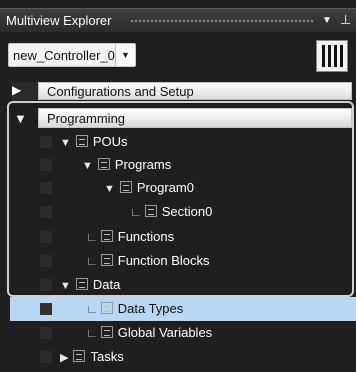 This screenshot has height=372, width=356. What do you see at coordinates (106, 260) in the screenshot?
I see `function-blocks-folder-icon` at bounding box center [106, 260].